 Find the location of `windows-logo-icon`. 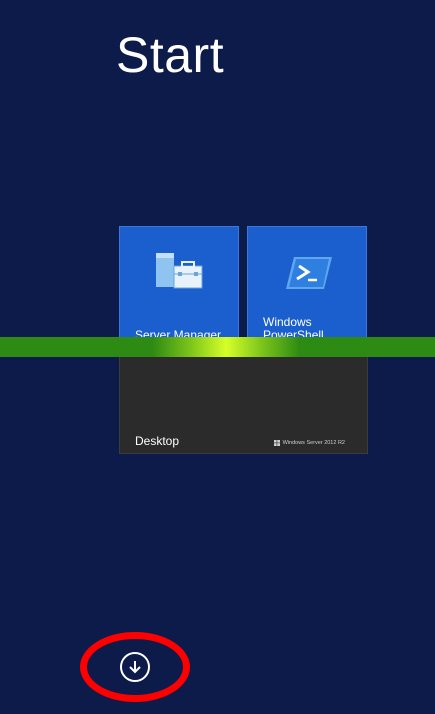

windows-logo-icon is located at coordinates (276, 443).